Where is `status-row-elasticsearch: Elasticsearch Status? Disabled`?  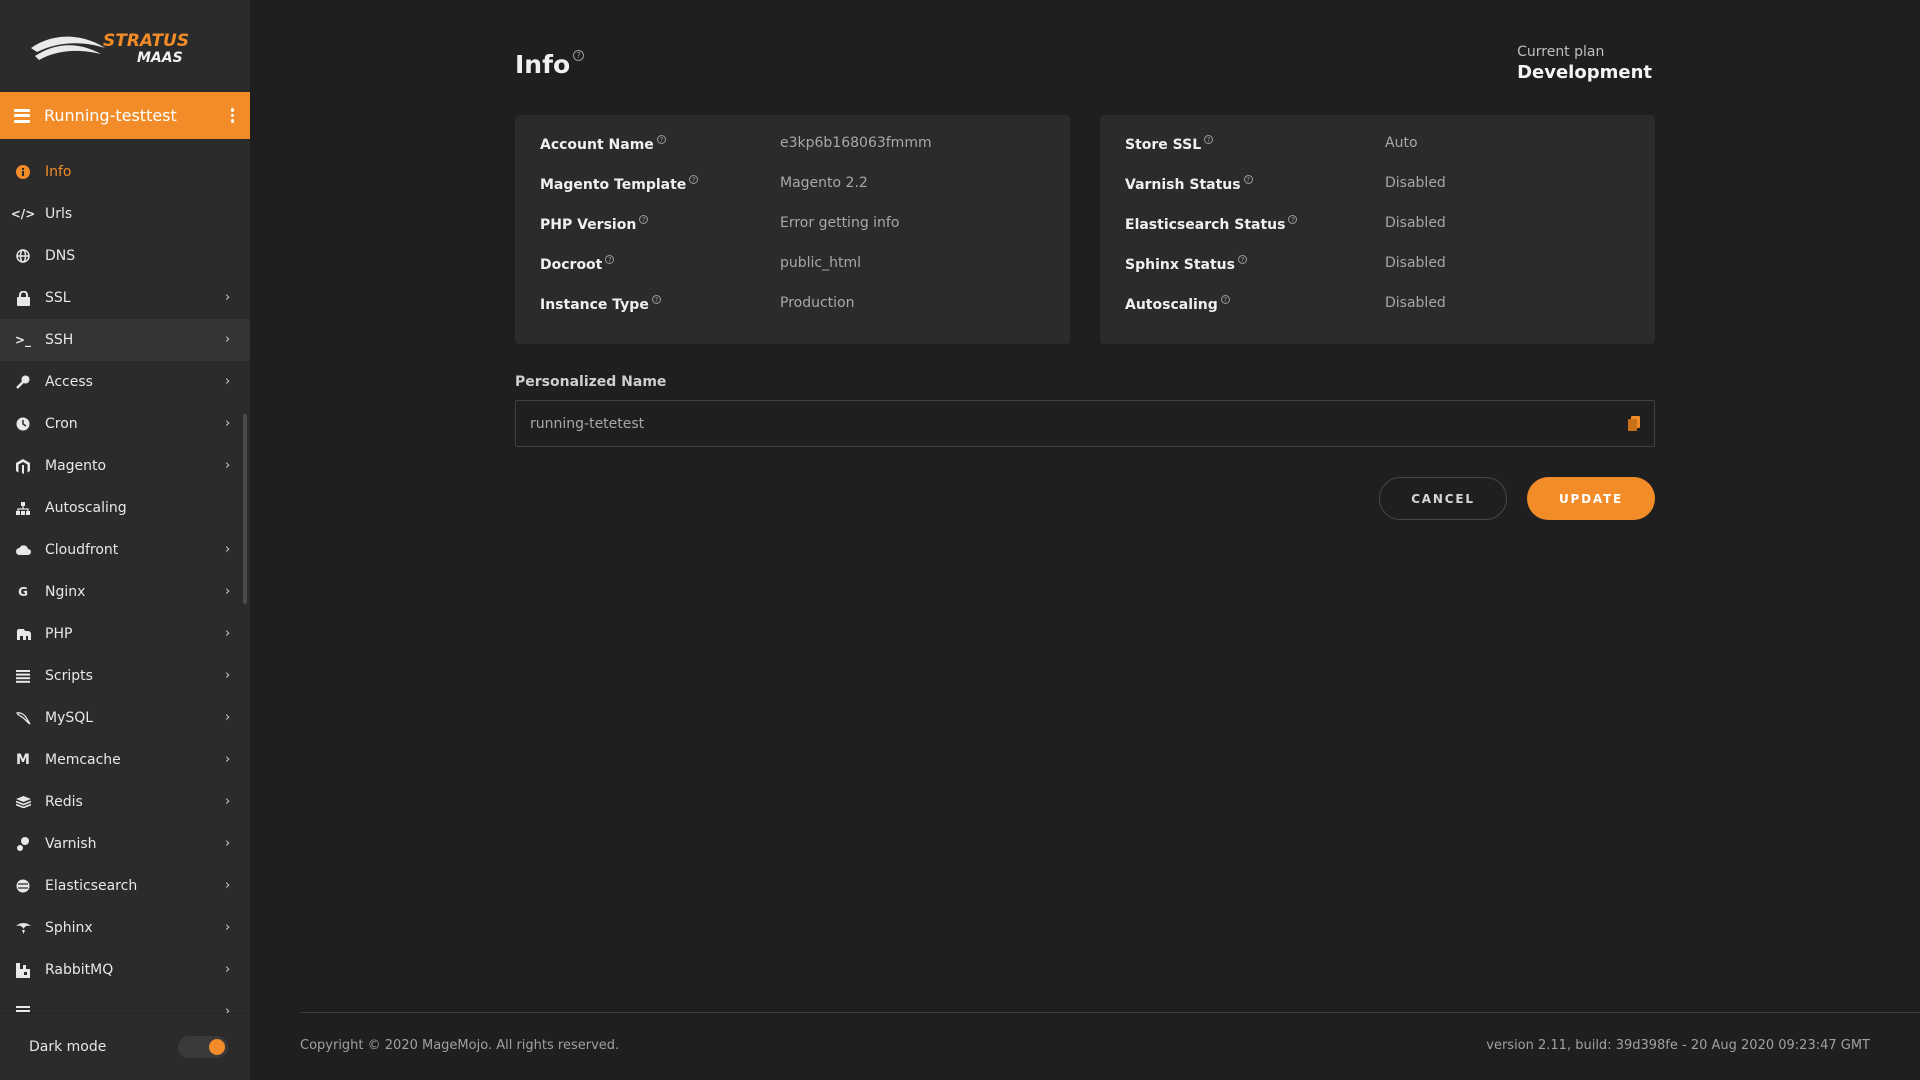 status-row-elasticsearch: Elasticsearch Status? Disabled is located at coordinates (1377, 236).